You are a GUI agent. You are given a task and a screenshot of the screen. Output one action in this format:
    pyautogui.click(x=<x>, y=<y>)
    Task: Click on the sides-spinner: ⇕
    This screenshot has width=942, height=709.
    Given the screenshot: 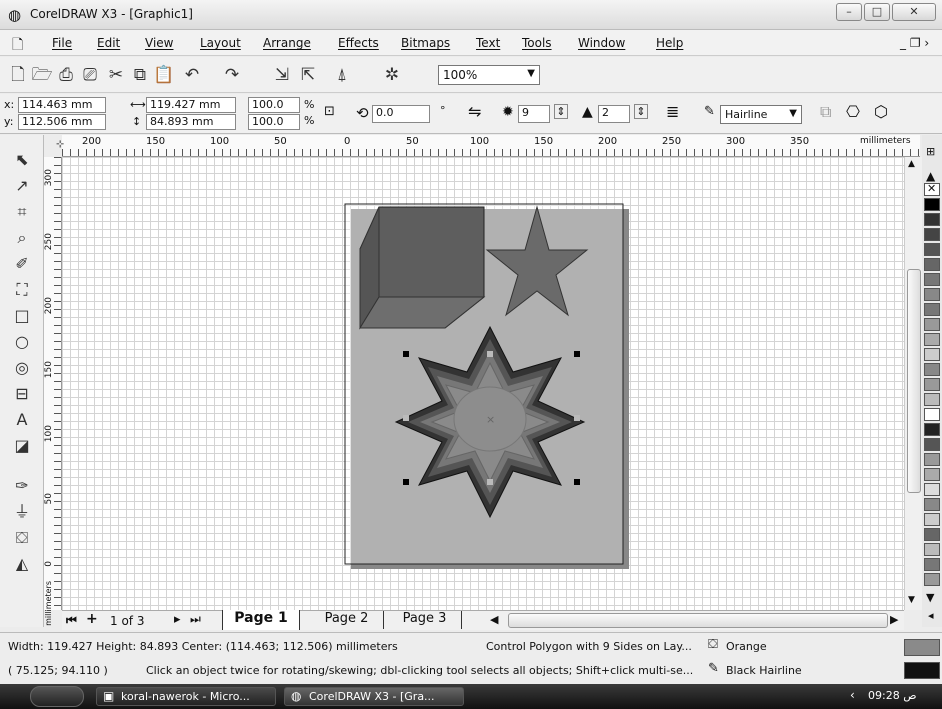 What is the action you would take?
    pyautogui.click(x=561, y=111)
    